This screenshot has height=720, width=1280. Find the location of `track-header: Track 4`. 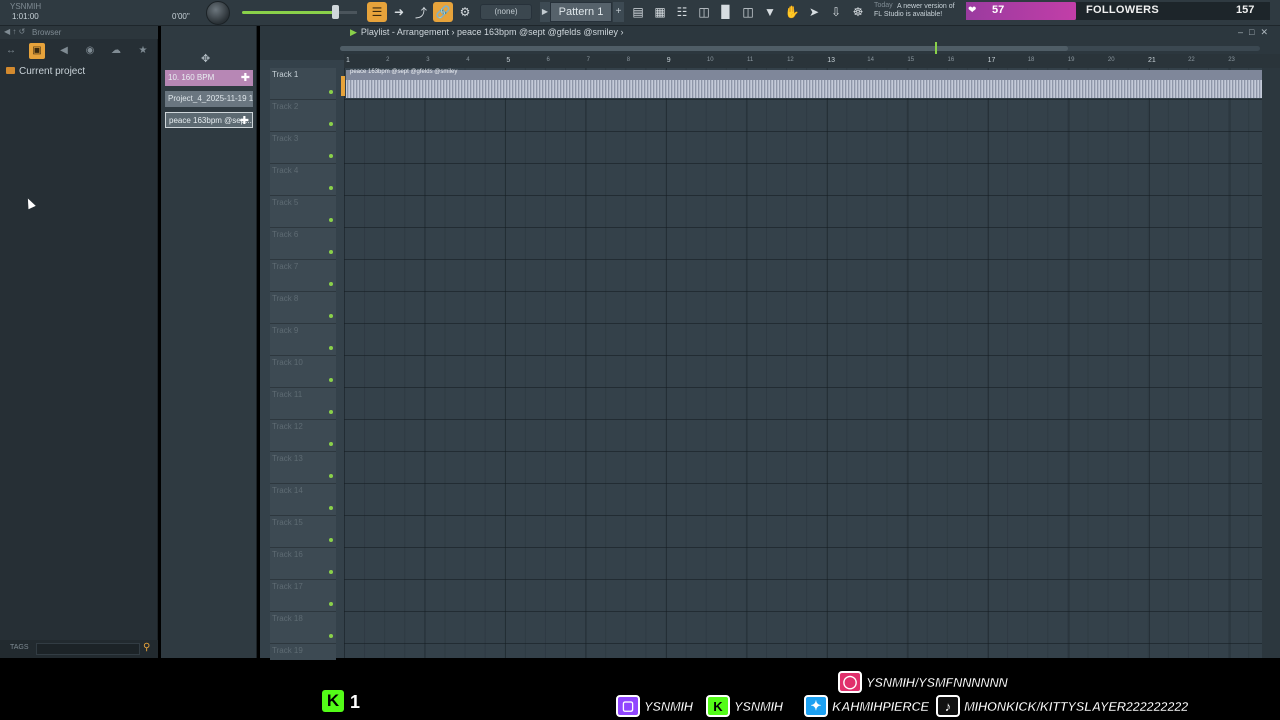

track-header: Track 4 is located at coordinates (303, 180).